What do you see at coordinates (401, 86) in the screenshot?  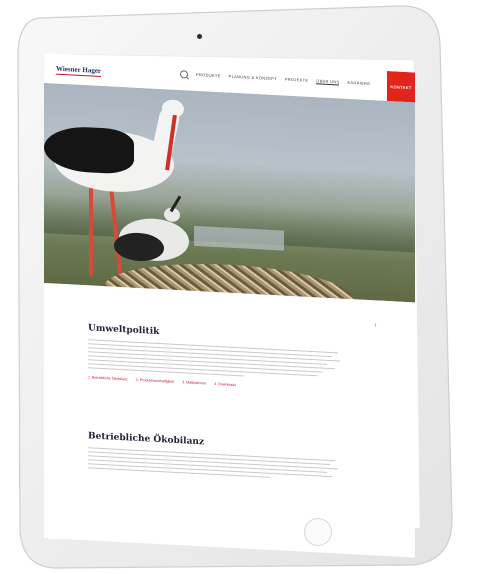 I see `kontakt-button: KONTAKT` at bounding box center [401, 86].